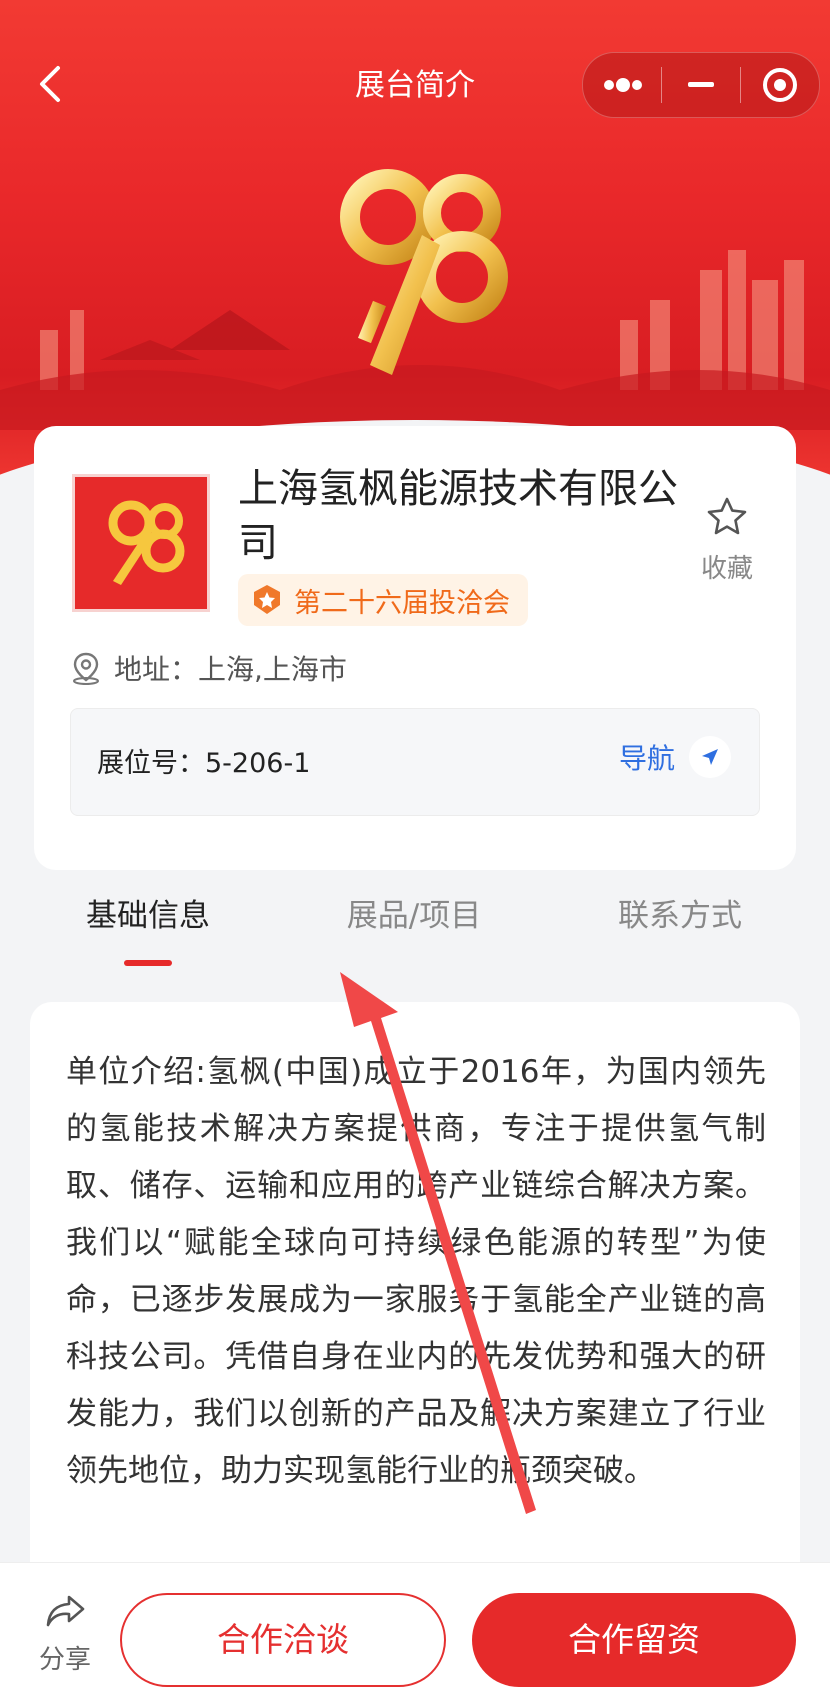 Image resolution: width=830 pixels, height=1703 pixels. I want to click on tab-bar: 基础信息 展品/项目 联系方式, so click(415, 930).